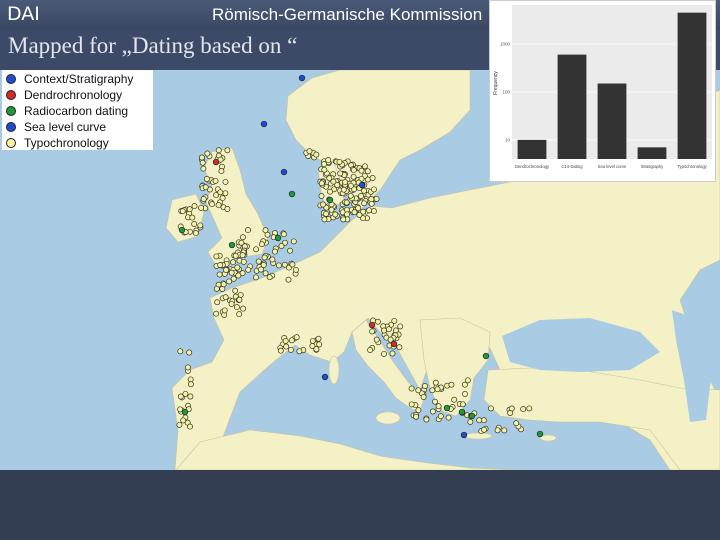  Describe the element at coordinates (506, 91) in the screenshot. I see `chart-y-tick-label: 100` at that location.